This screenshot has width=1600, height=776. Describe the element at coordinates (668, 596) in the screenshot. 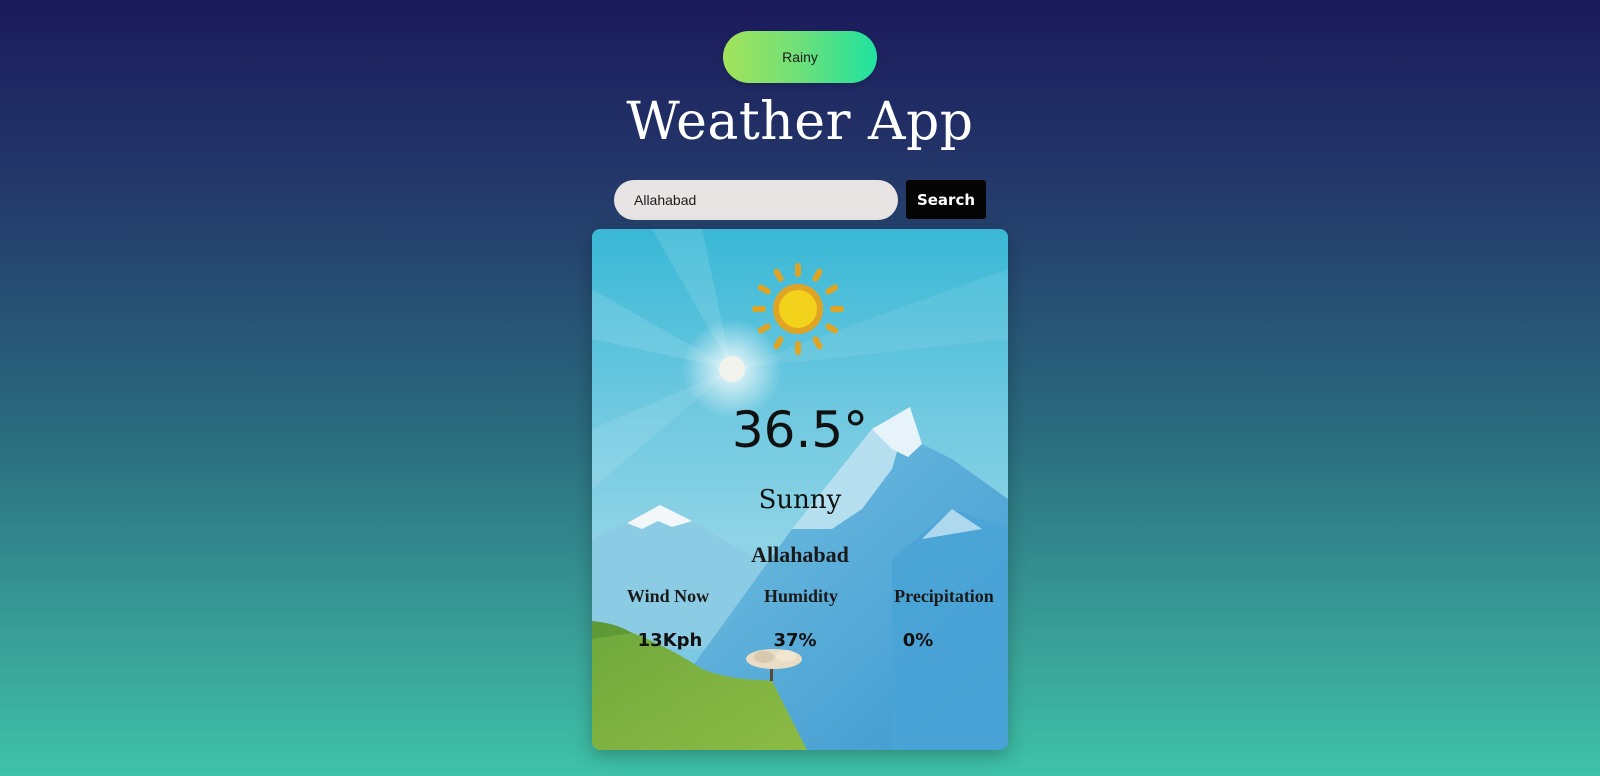

I see `wind-label: Wind Now` at that location.